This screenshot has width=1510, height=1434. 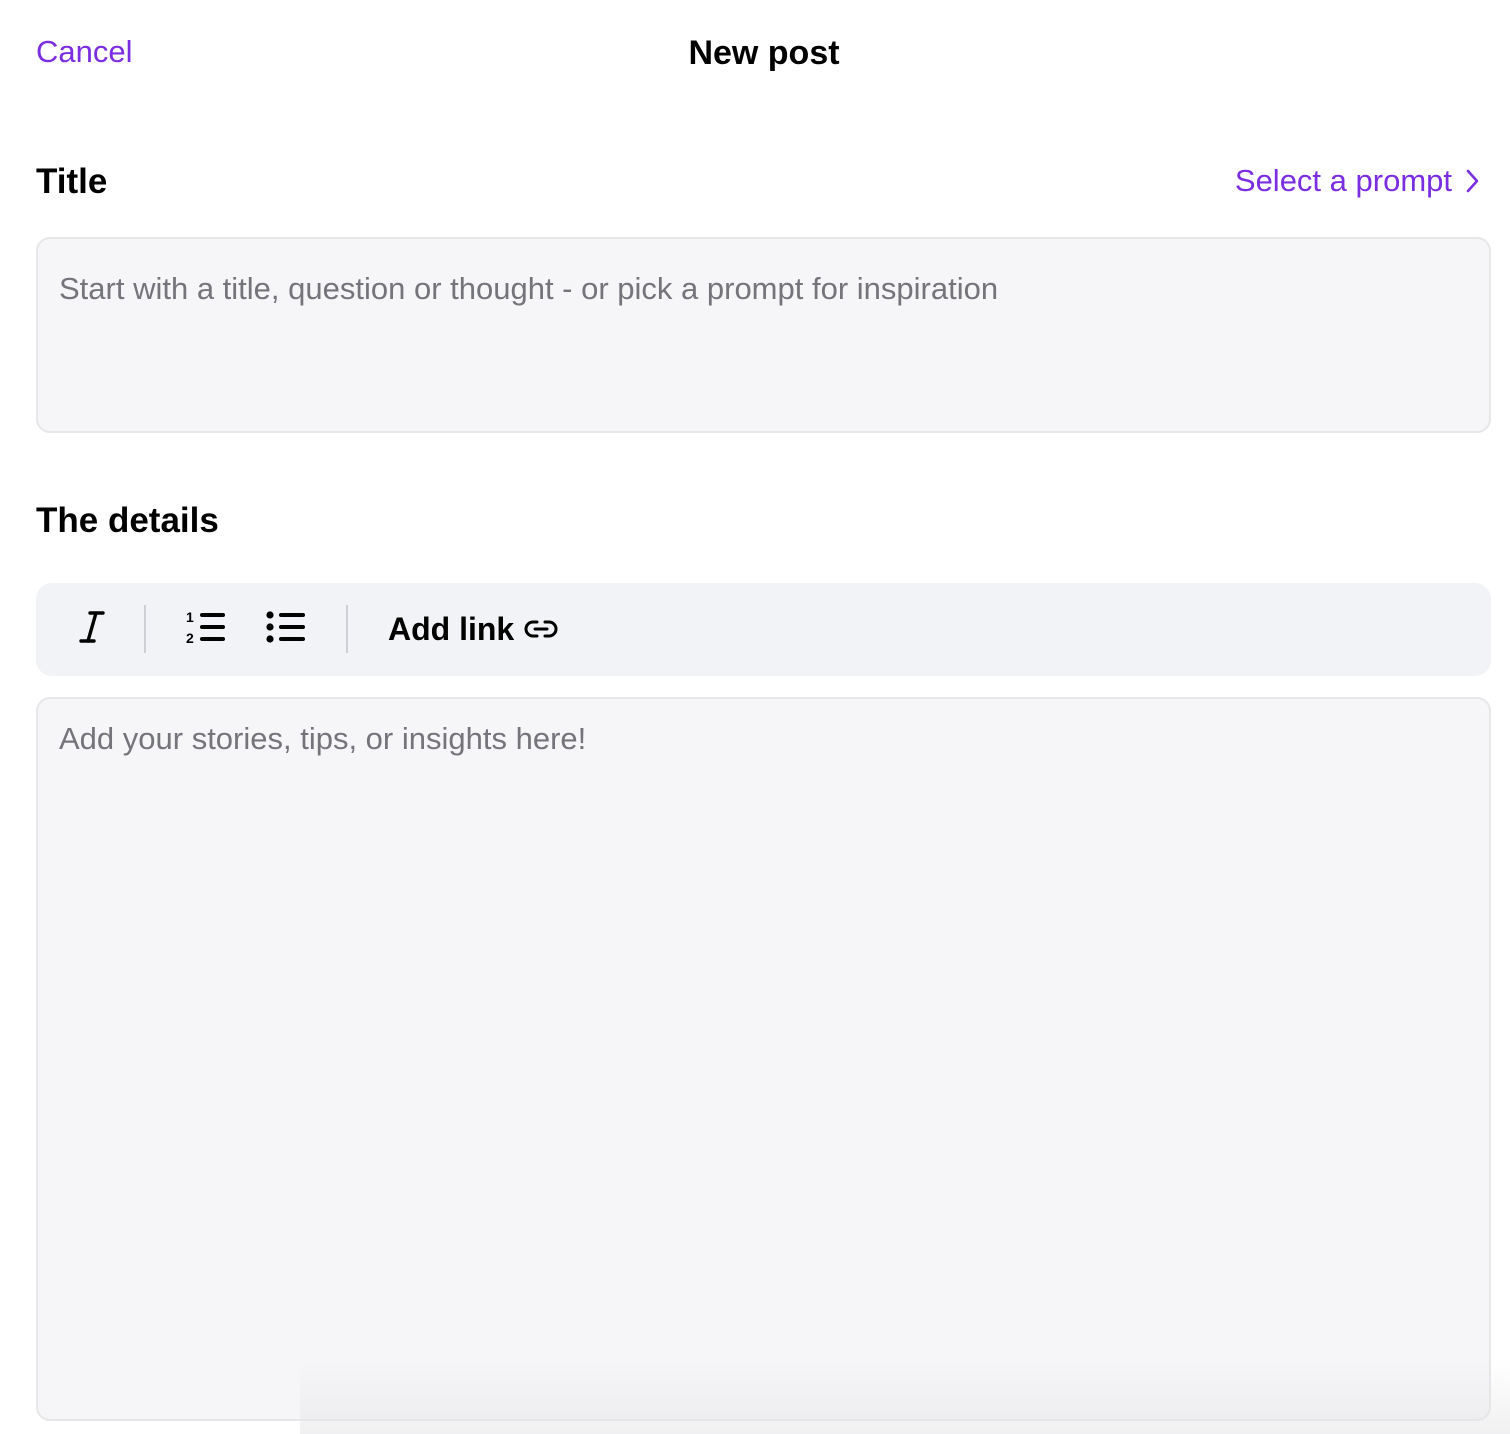 What do you see at coordinates (127, 520) in the screenshot?
I see `details-section-label: The details` at bounding box center [127, 520].